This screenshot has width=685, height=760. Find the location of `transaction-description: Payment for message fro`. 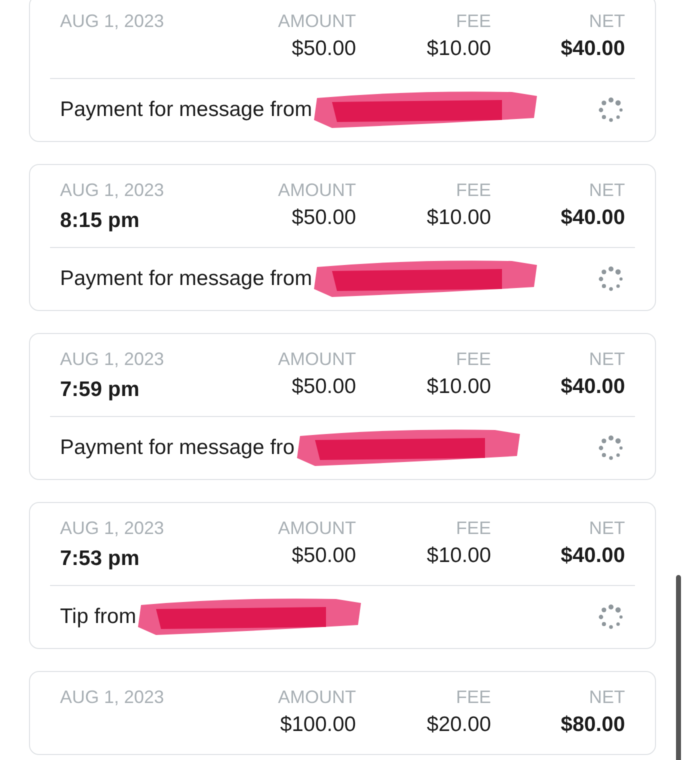

transaction-description: Payment for message fro is located at coordinates (177, 448).